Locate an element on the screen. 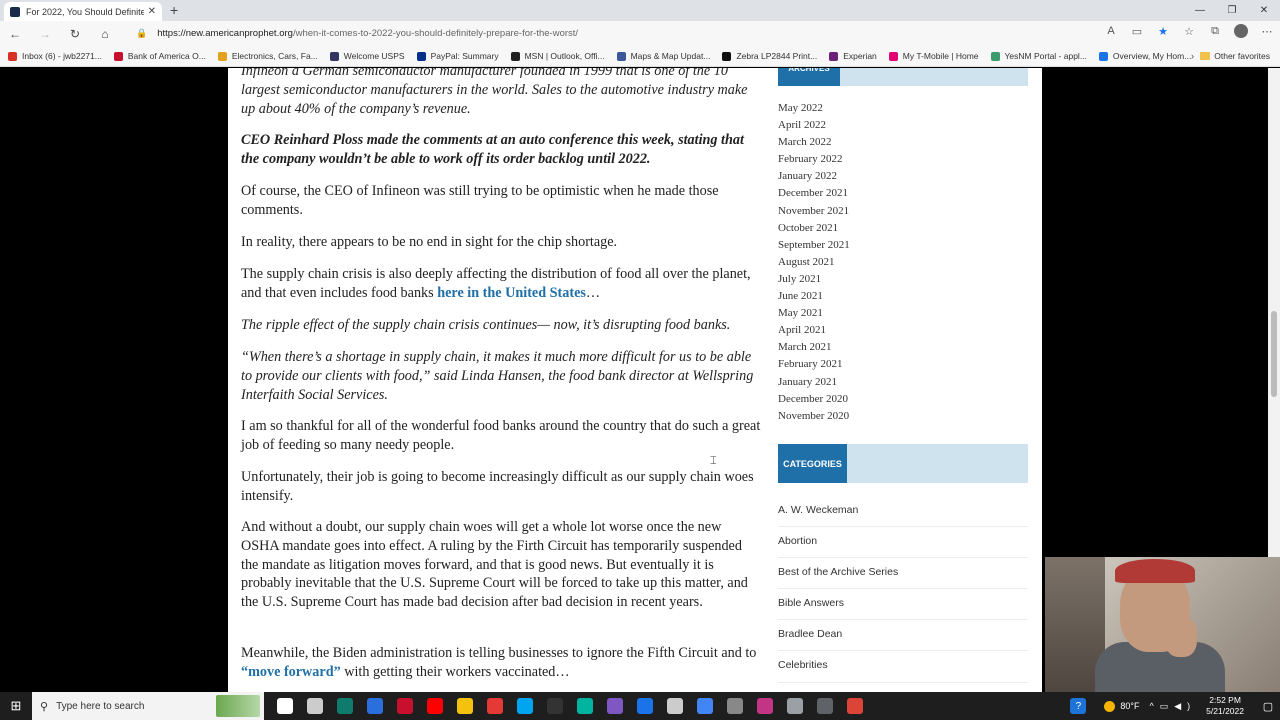  bookmarks-overflow-icon: › is located at coordinates (1192, 56).